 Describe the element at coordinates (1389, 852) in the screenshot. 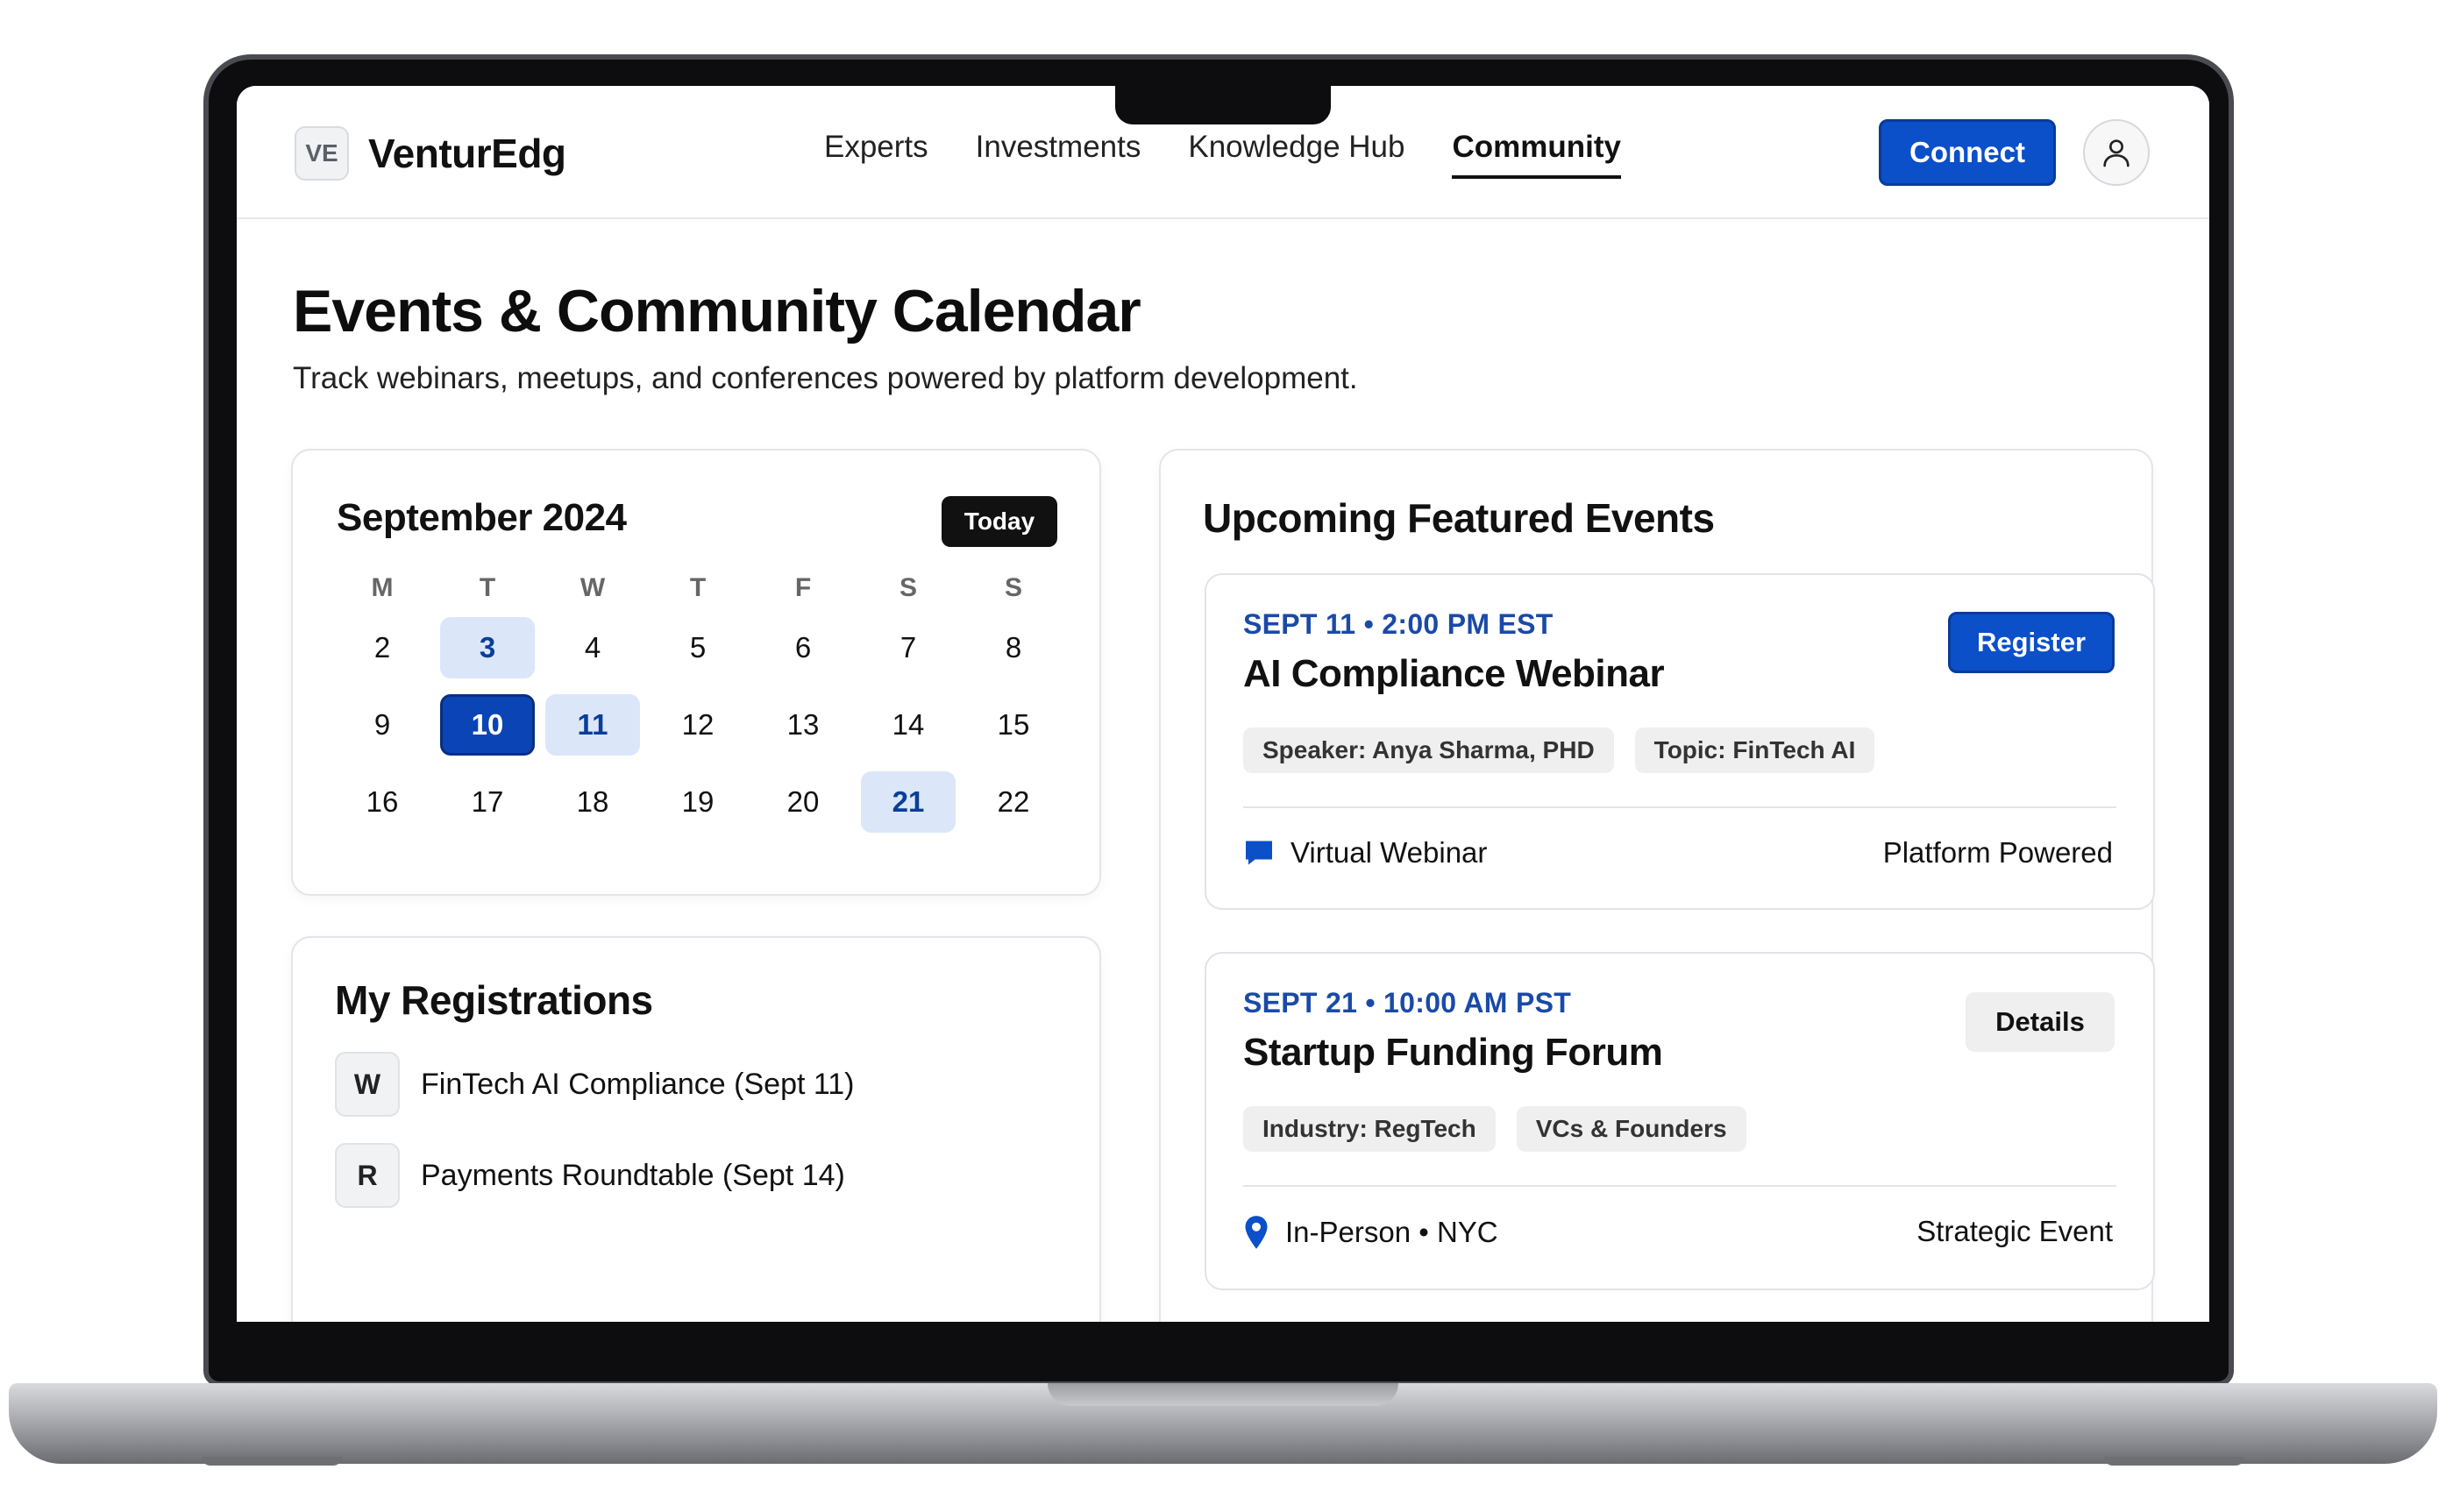

I see `event-location-label: Virtual Webinar` at that location.